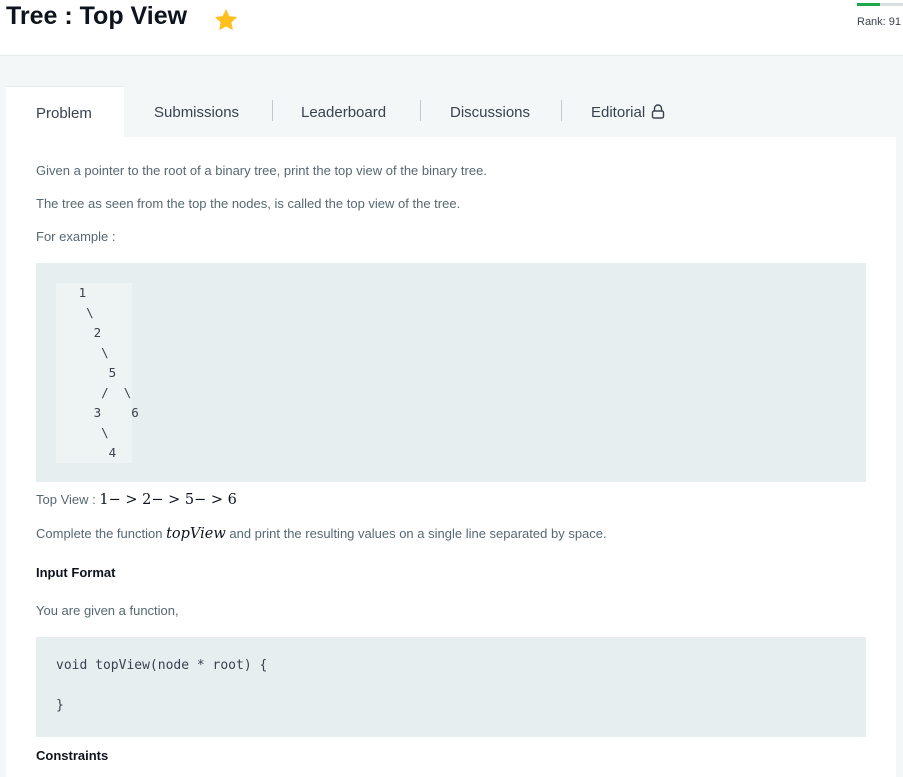  I want to click on rank-label: Rank: 91, so click(879, 22).